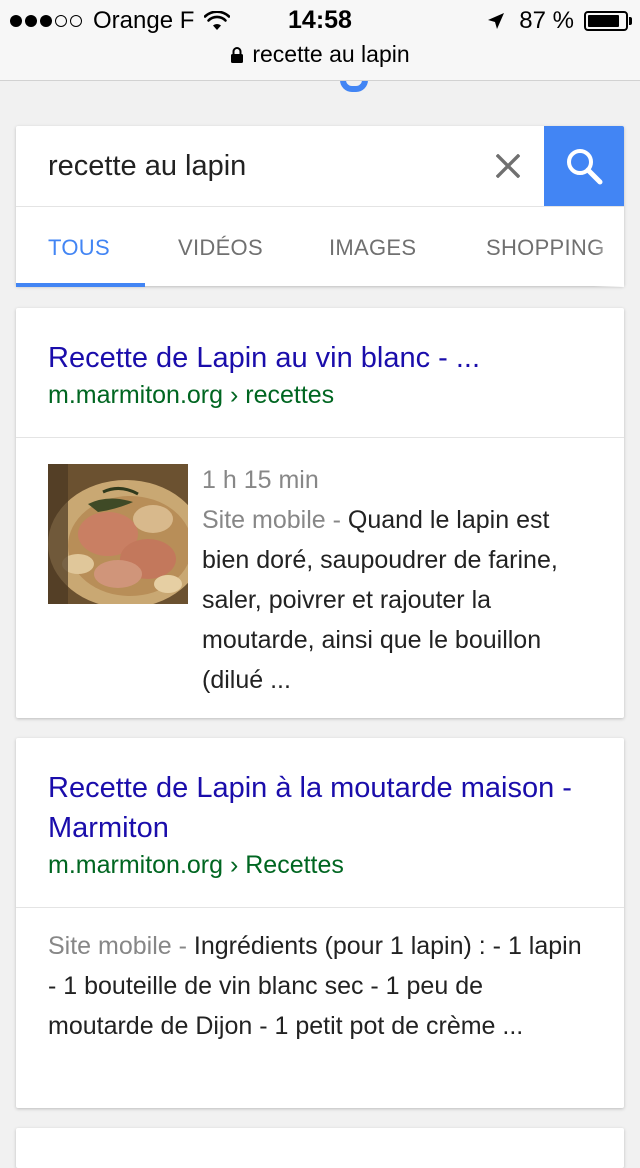 The width and height of the screenshot is (640, 1168). I want to click on search-button, so click(584, 166).